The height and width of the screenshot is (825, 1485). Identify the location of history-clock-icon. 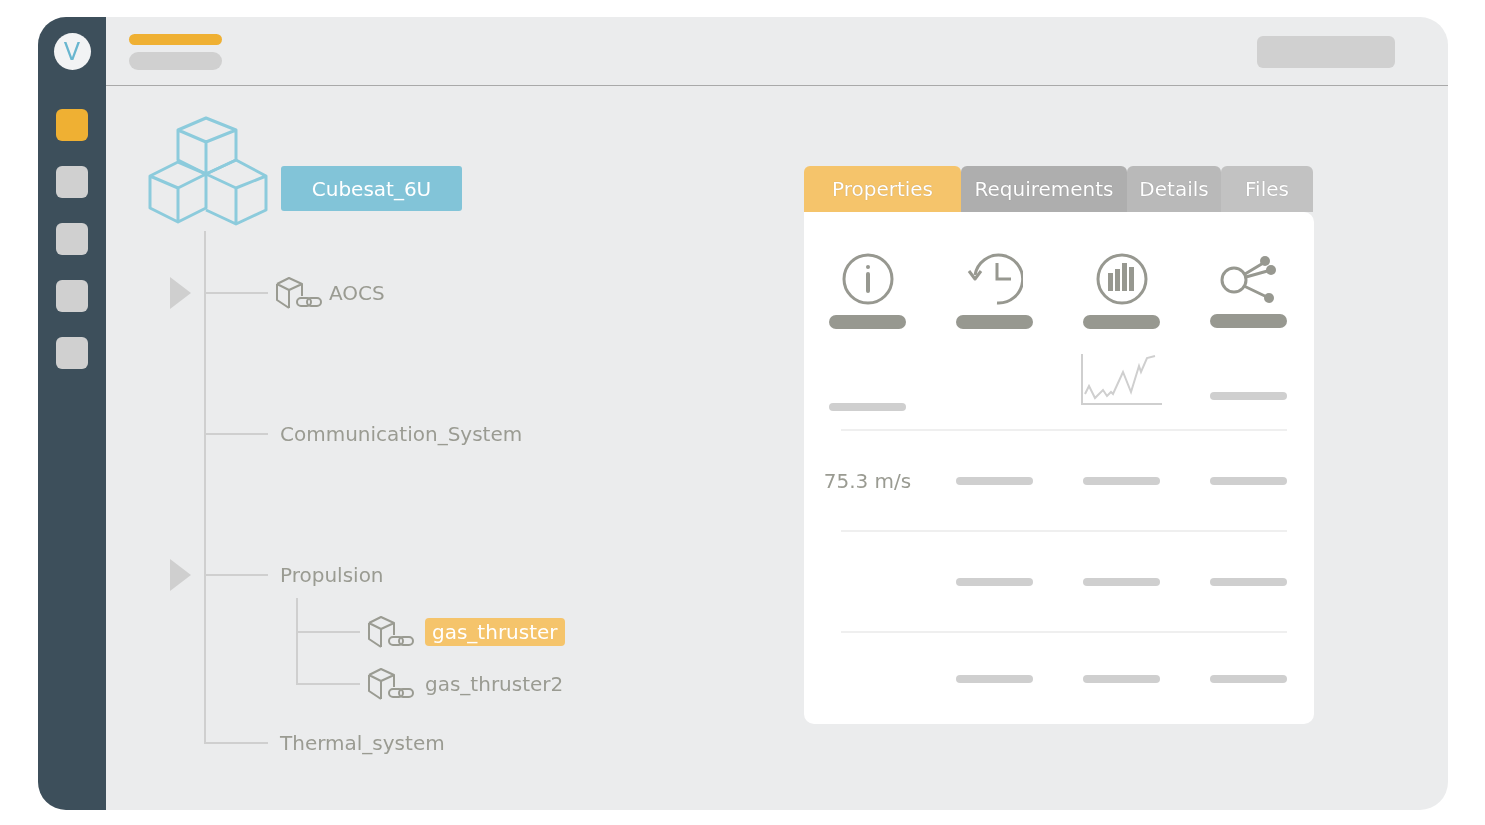
(994, 279).